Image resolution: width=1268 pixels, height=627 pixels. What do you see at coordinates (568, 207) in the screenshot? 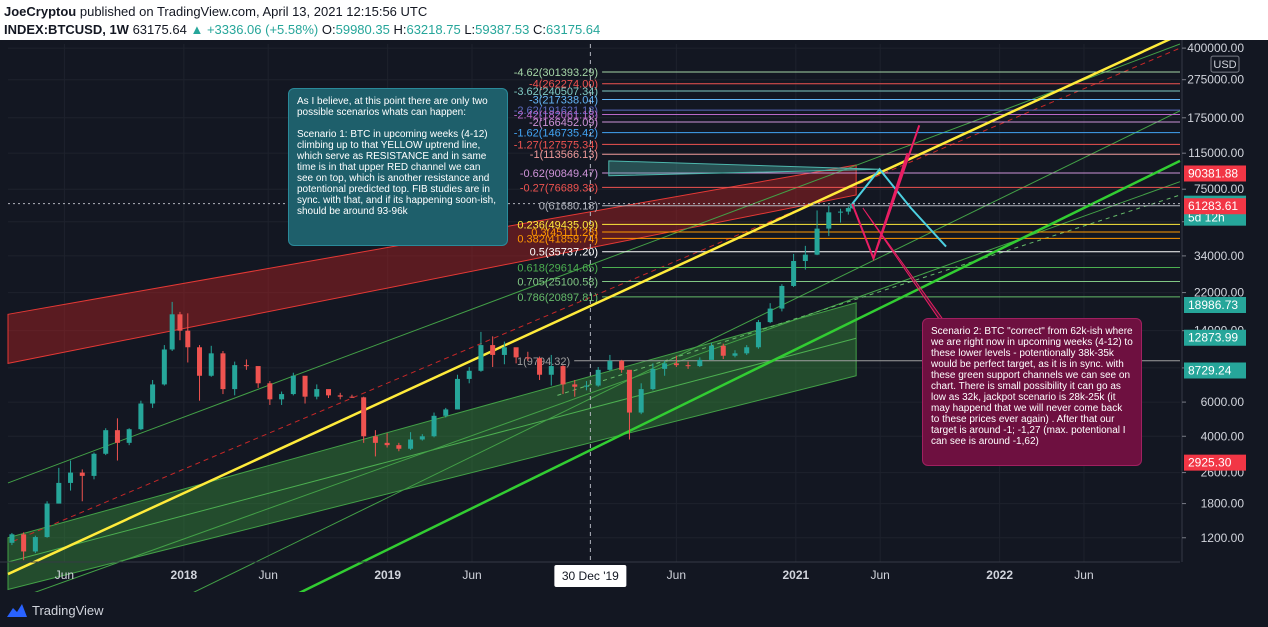
I see `fib-level-label: 0(61680.18)` at bounding box center [568, 207].